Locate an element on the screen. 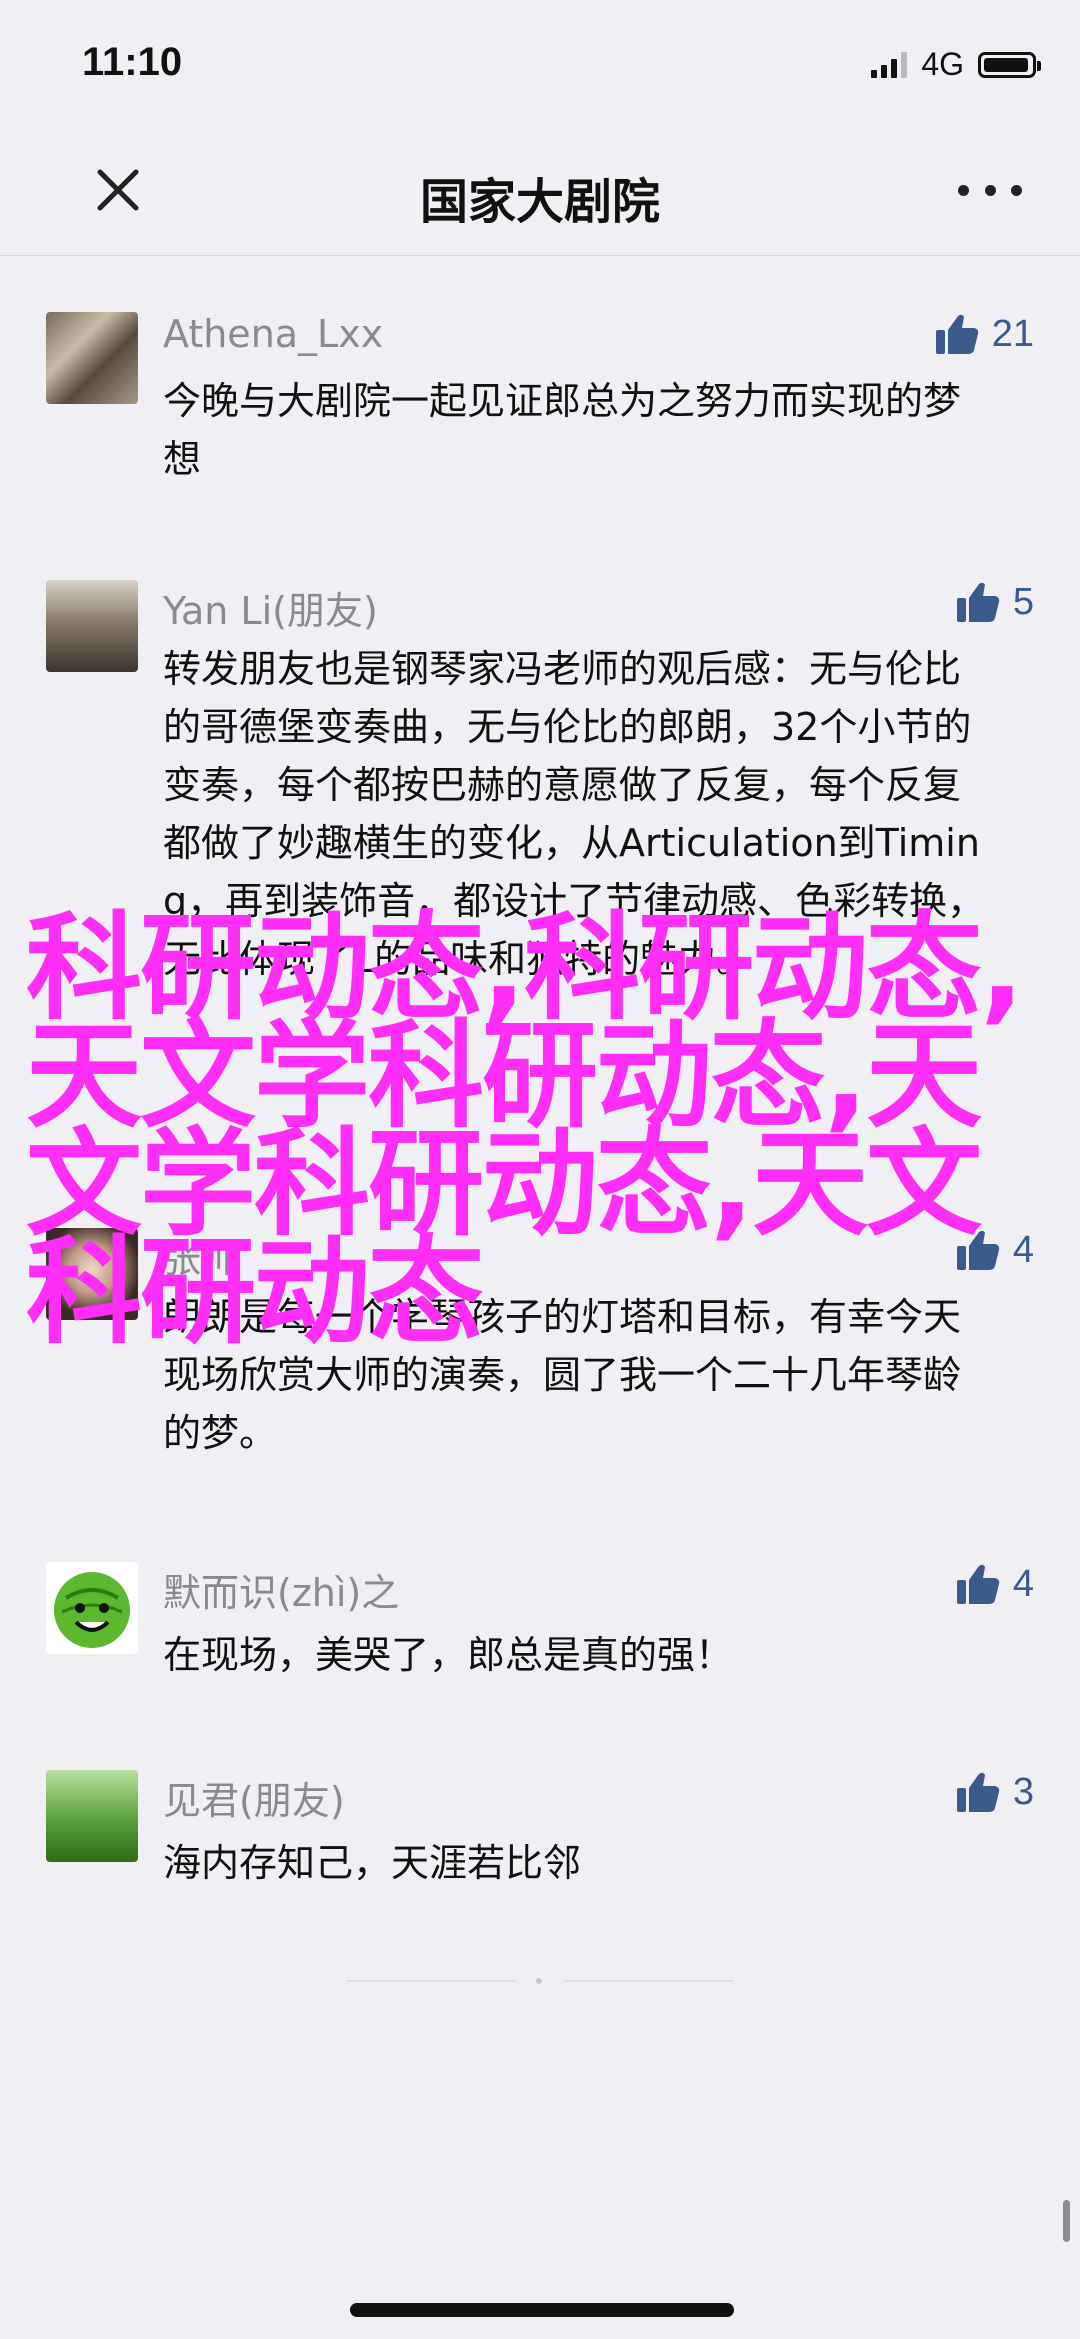  comment-author: 默而识(zhì)之 is located at coordinates (281, 1589).